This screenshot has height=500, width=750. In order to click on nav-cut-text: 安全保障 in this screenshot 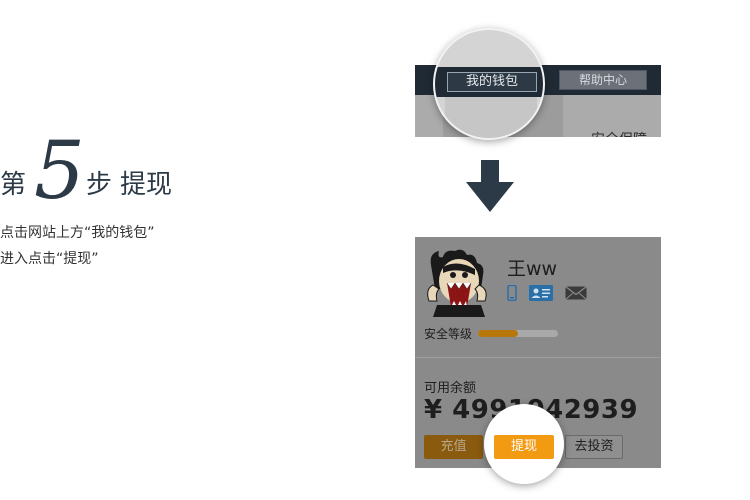, I will do `click(619, 133)`.